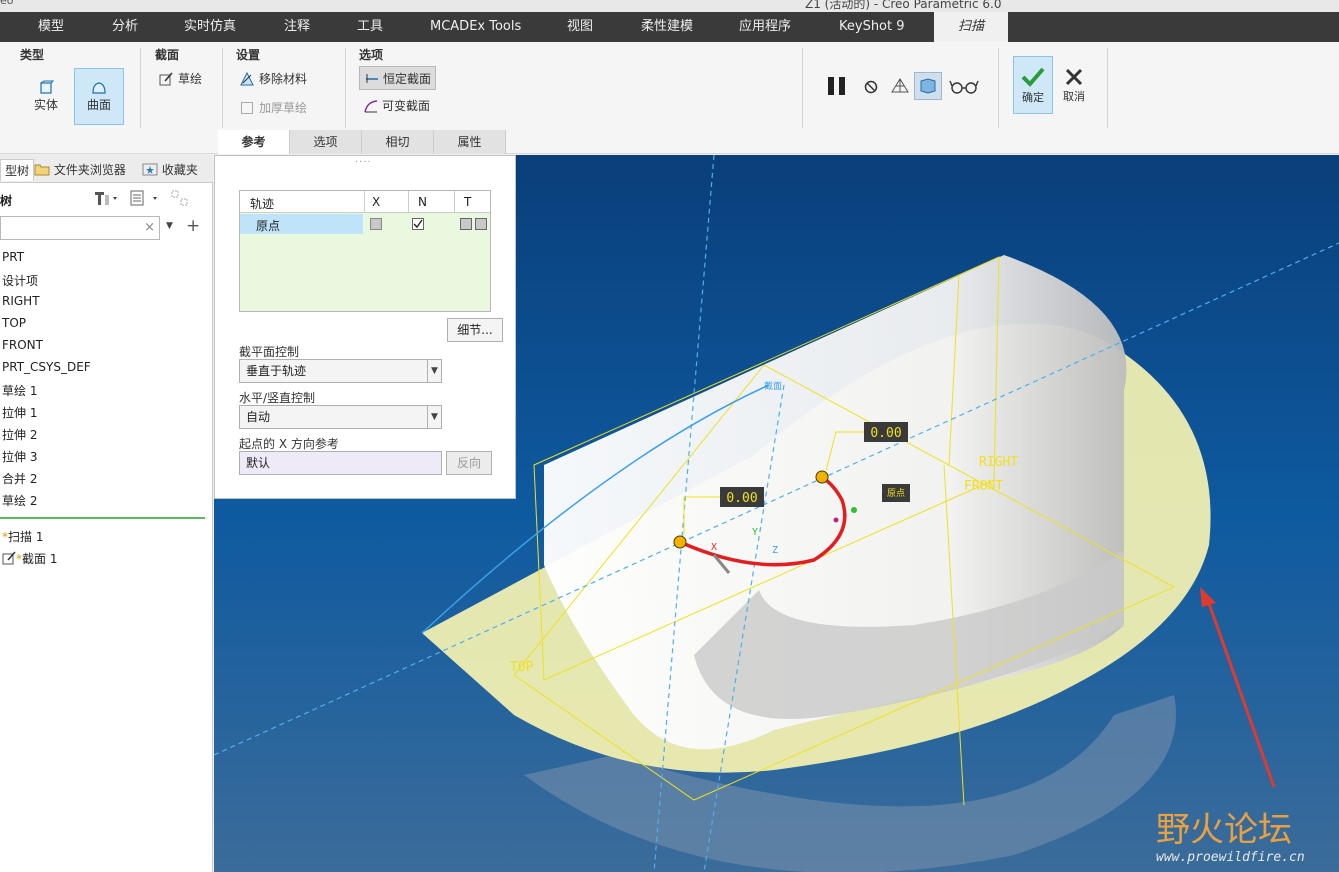 This screenshot has height=872, width=1339. What do you see at coordinates (40, 559) in the screenshot?
I see `tree-item-label: 截面 1` at bounding box center [40, 559].